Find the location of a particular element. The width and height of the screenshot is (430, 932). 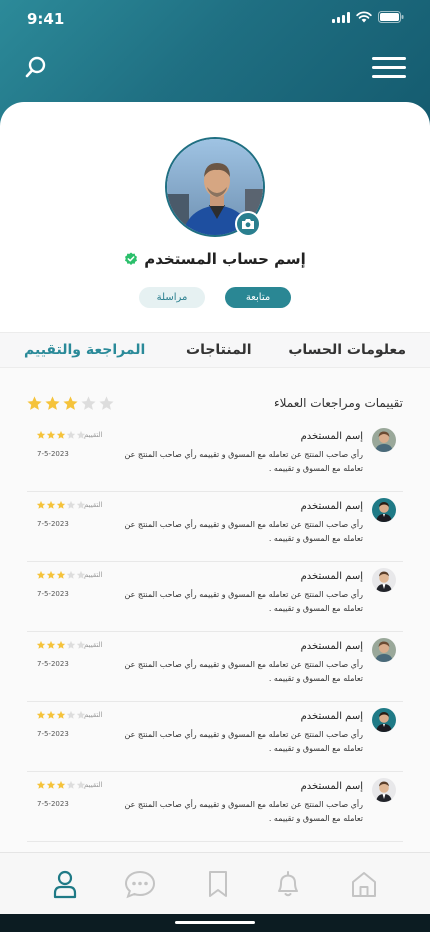

message-button: مراسلة is located at coordinates (172, 297).